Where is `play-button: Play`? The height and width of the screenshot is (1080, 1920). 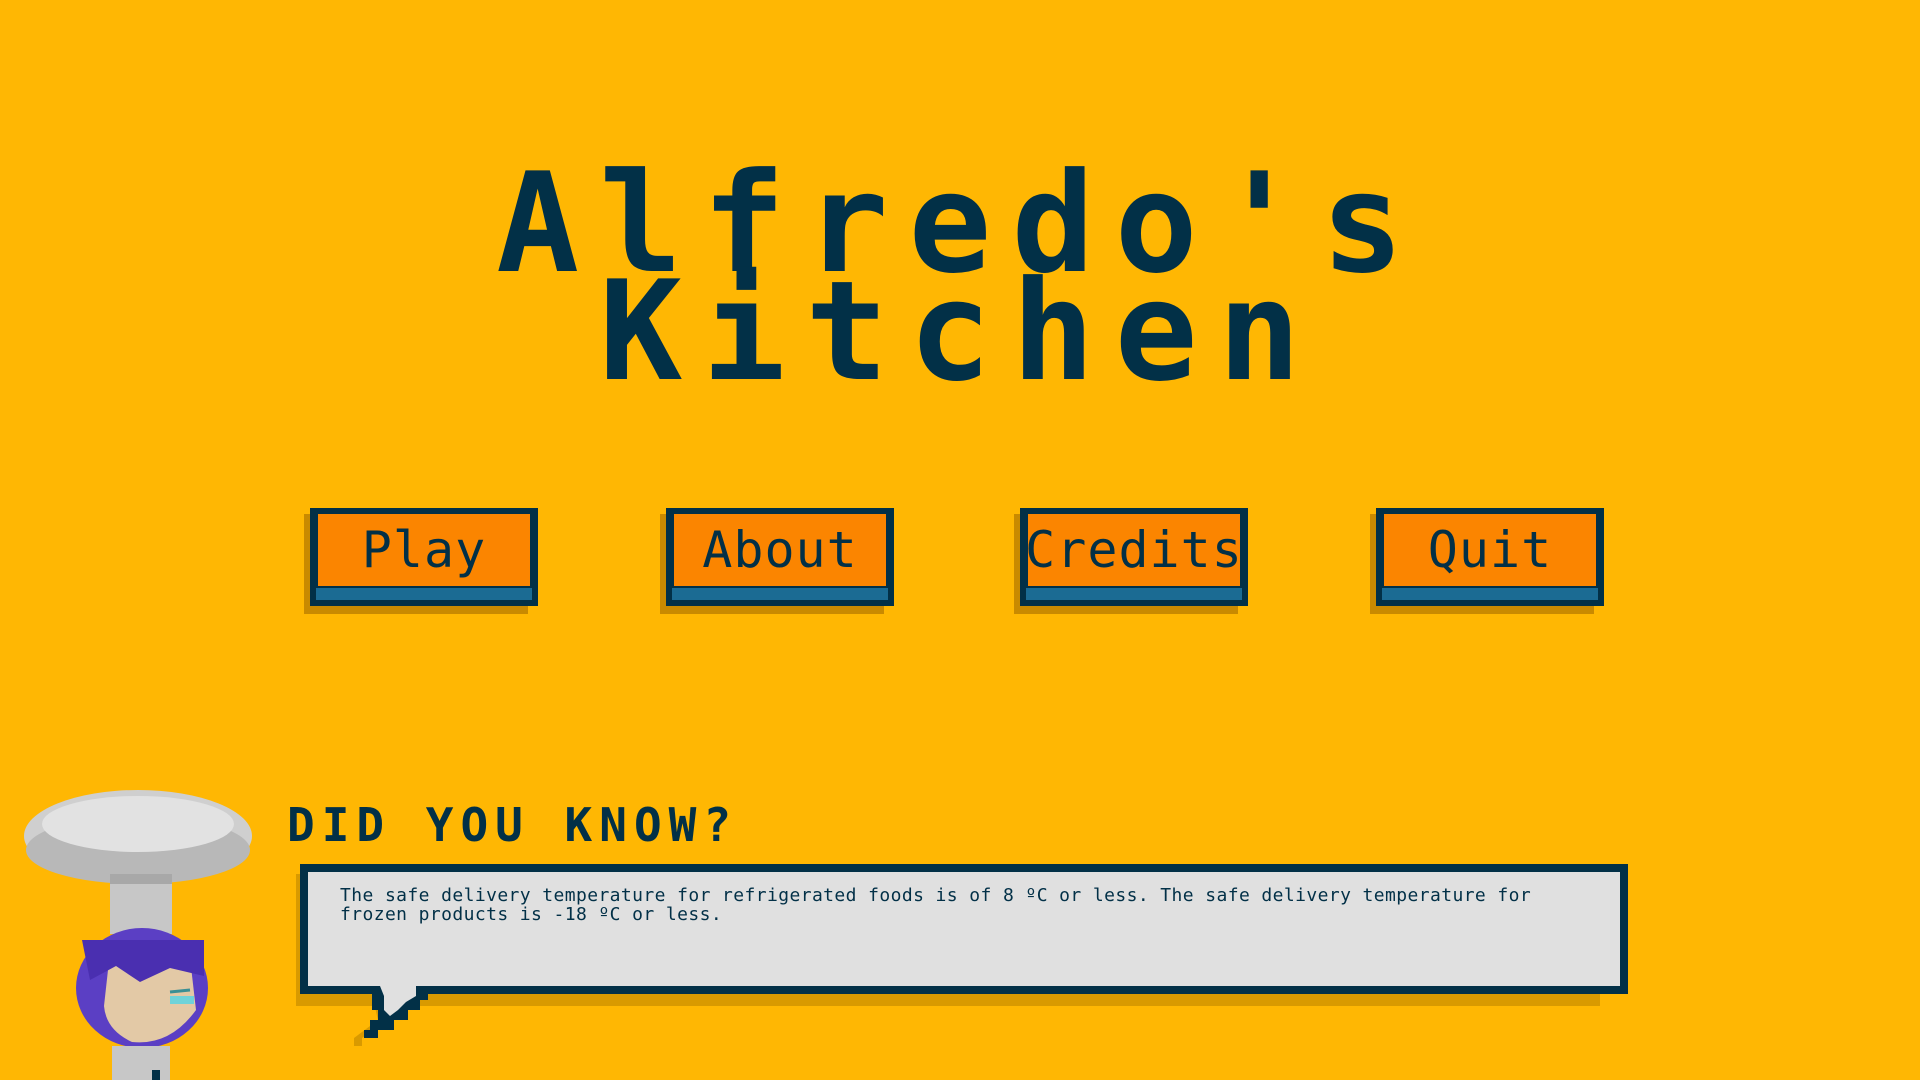
play-button: Play is located at coordinates (421, 561).